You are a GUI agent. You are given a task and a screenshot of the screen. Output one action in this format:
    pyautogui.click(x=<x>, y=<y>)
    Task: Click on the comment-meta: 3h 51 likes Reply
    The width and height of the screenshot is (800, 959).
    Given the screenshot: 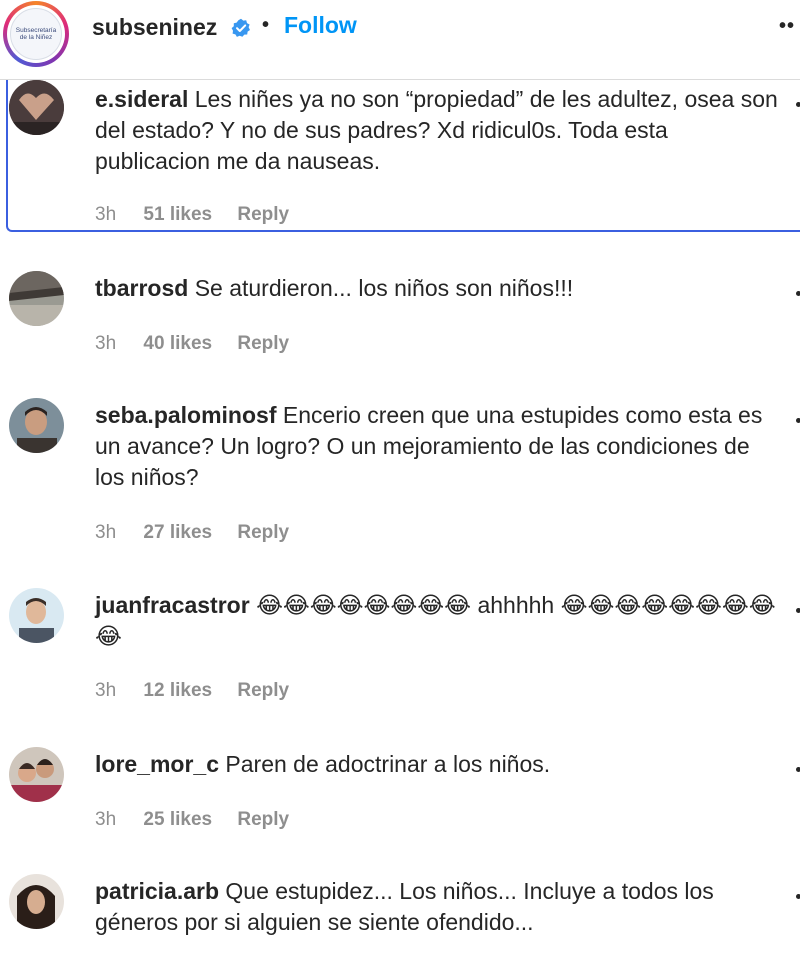 What is the action you would take?
    pyautogui.click(x=202, y=215)
    